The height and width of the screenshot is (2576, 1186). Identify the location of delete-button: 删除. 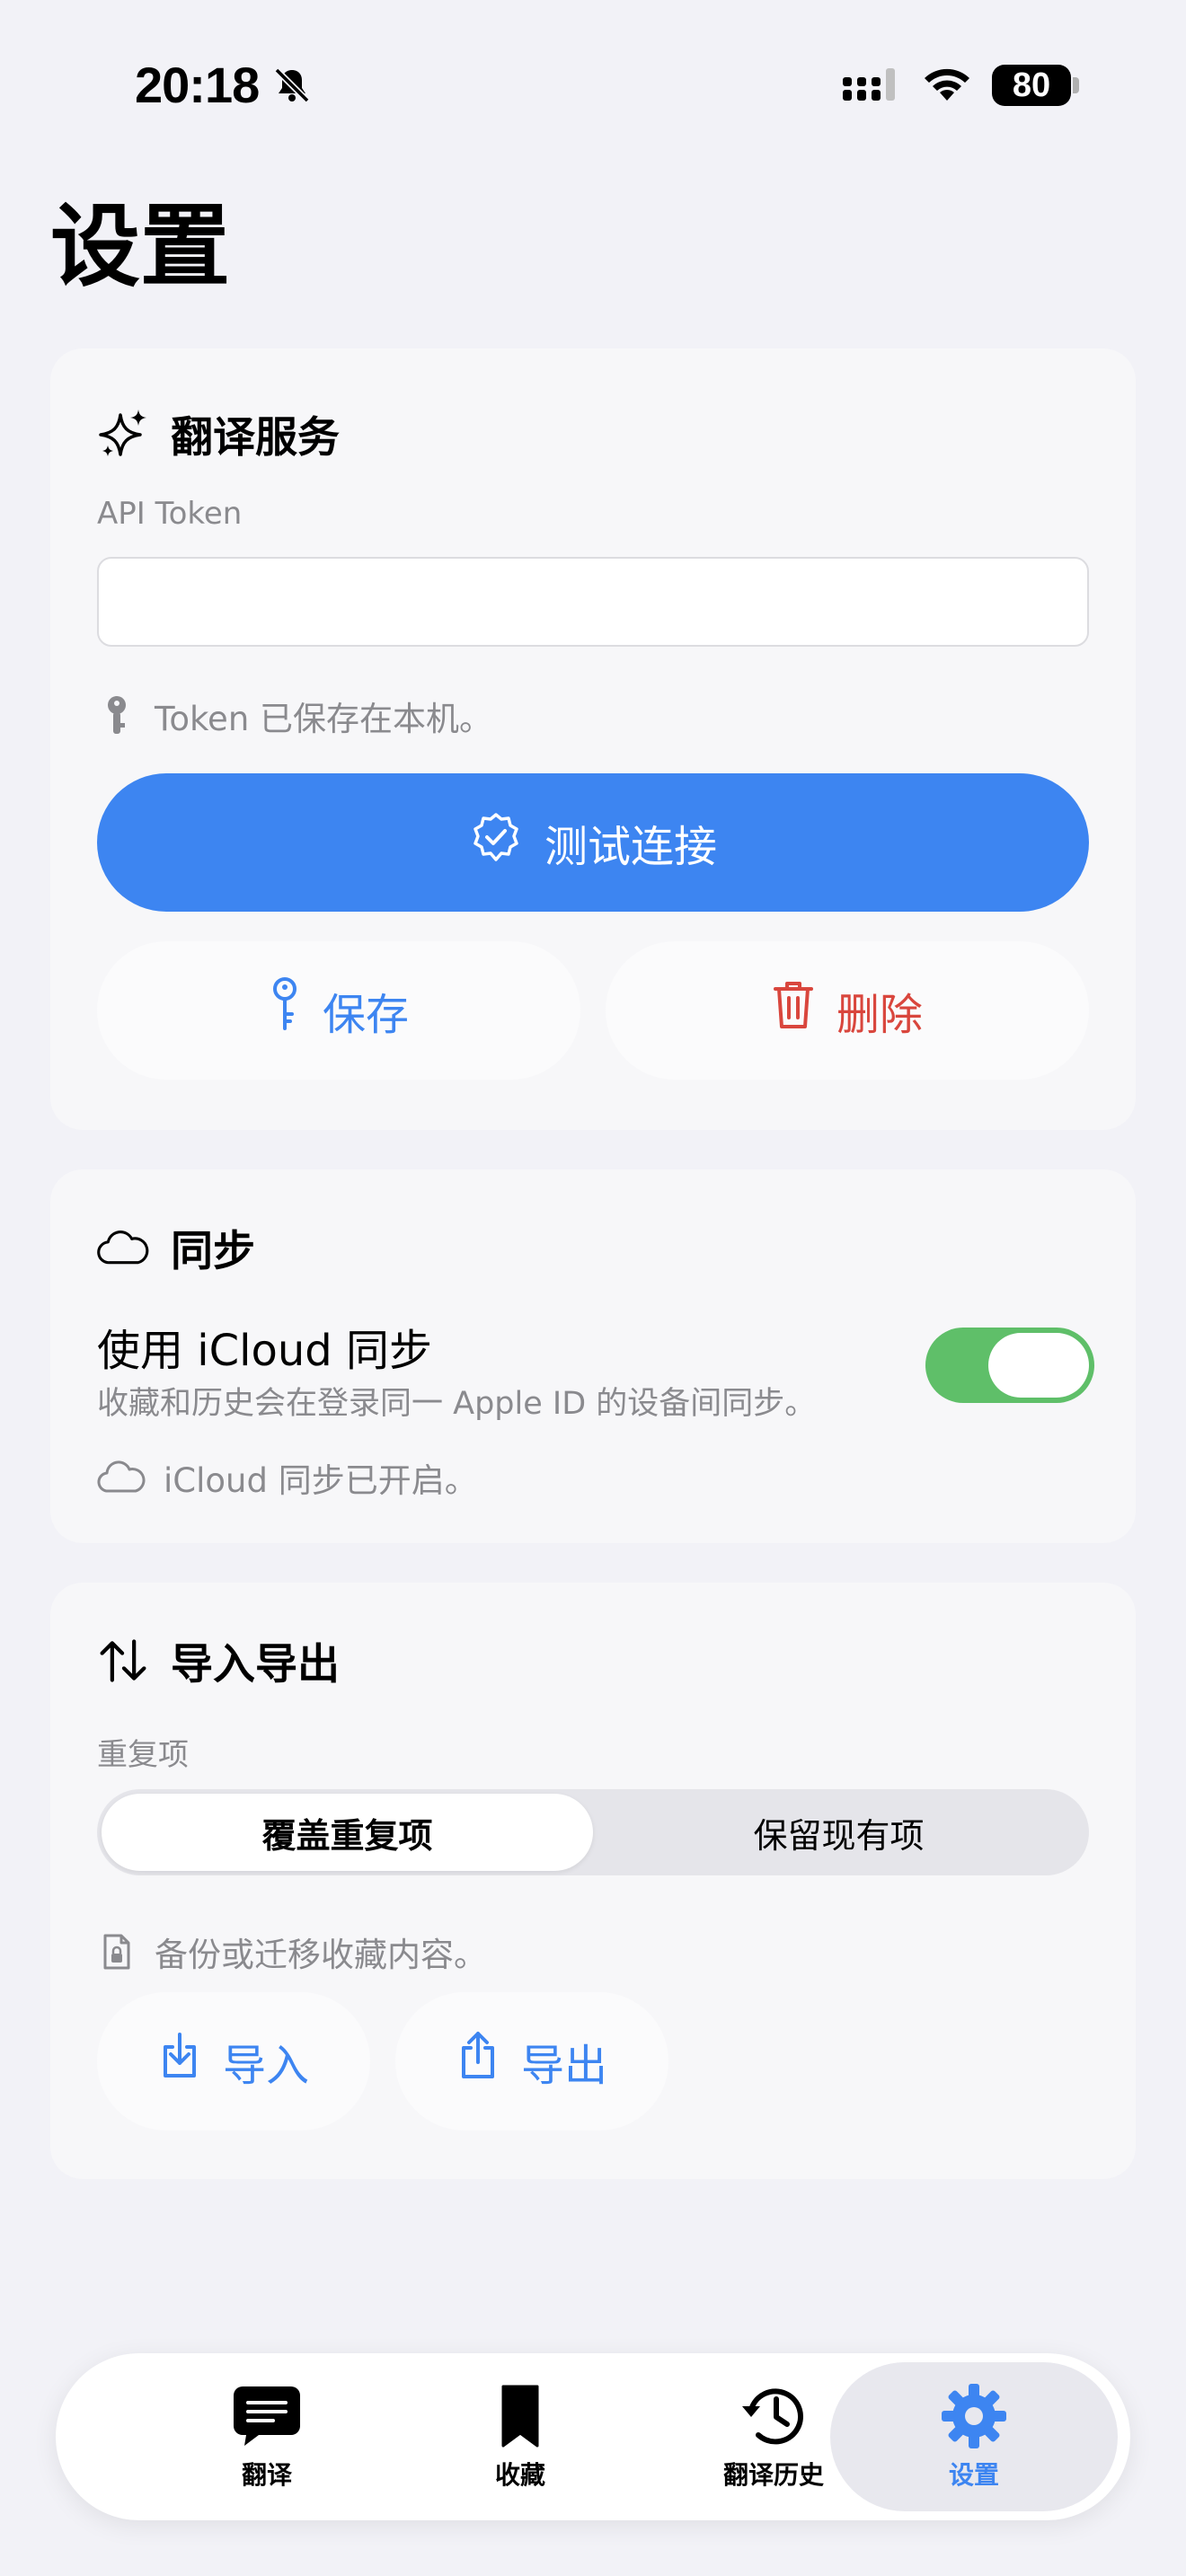
(847, 1010).